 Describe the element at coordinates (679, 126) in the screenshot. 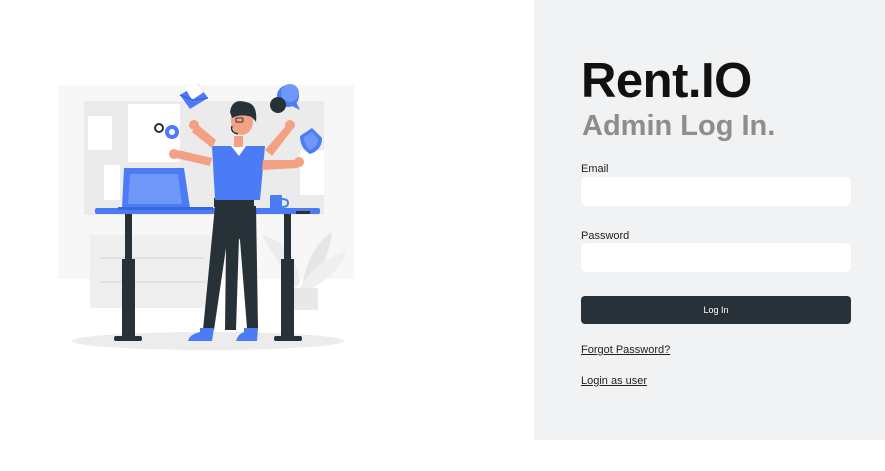

I see `page-subtitle: Admin Log In.` at that location.